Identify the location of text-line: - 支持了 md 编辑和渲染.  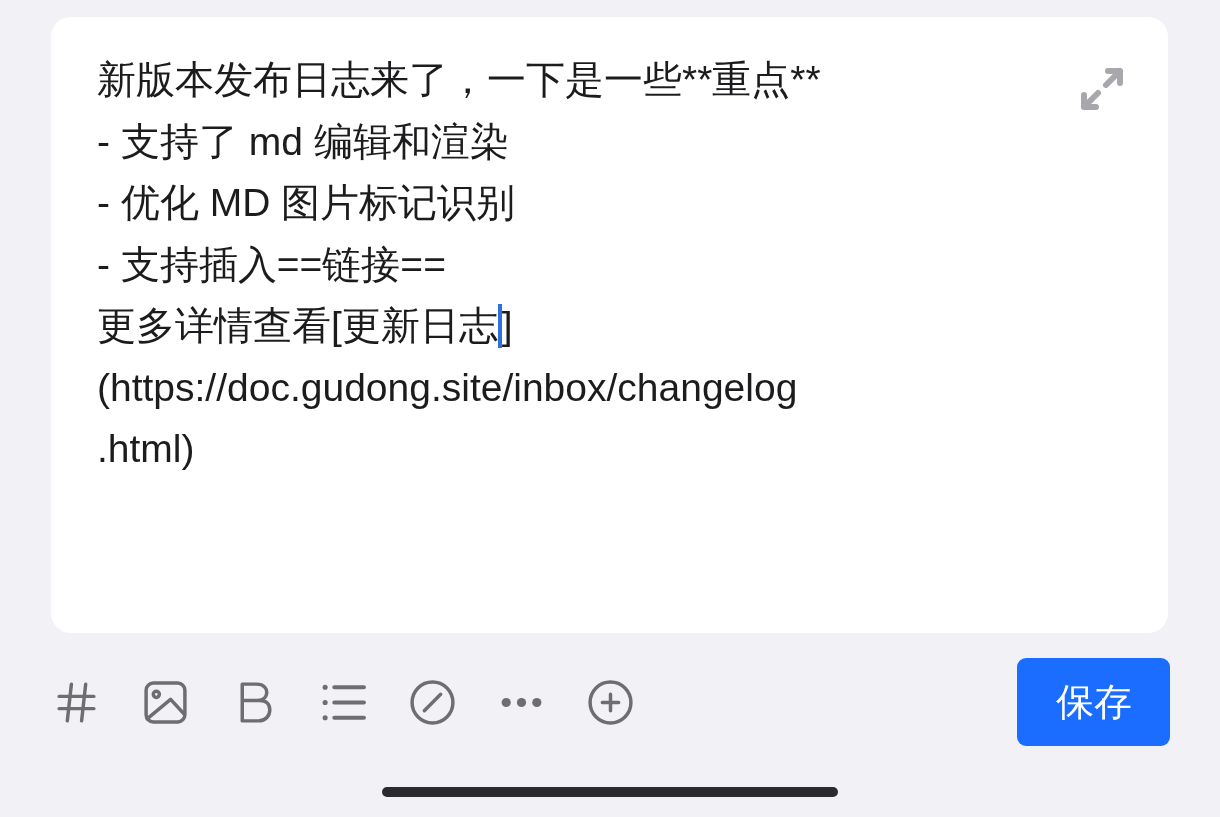
(303, 141).